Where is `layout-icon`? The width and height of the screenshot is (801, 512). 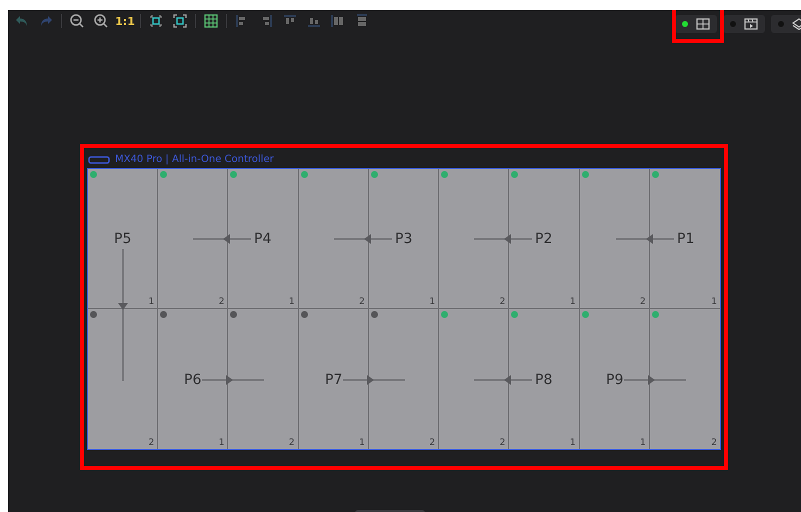 layout-icon is located at coordinates (703, 24).